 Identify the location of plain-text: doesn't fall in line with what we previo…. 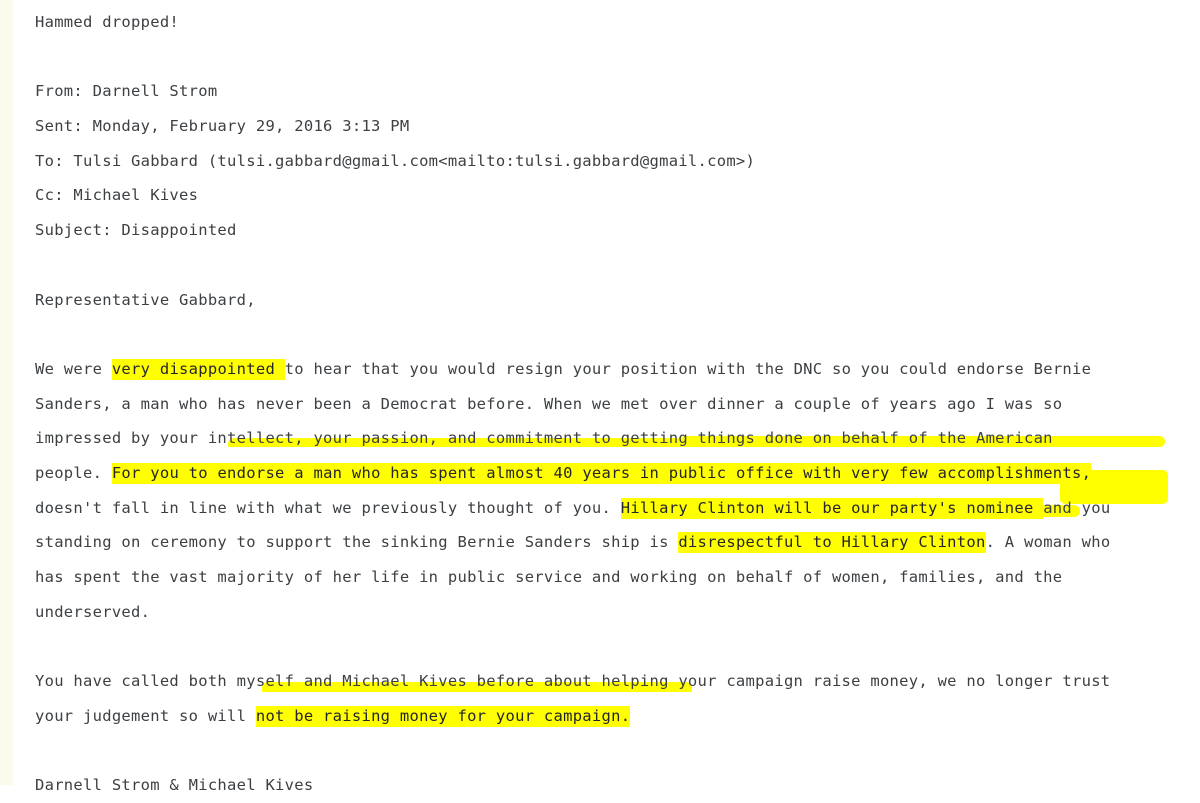
(328, 507).